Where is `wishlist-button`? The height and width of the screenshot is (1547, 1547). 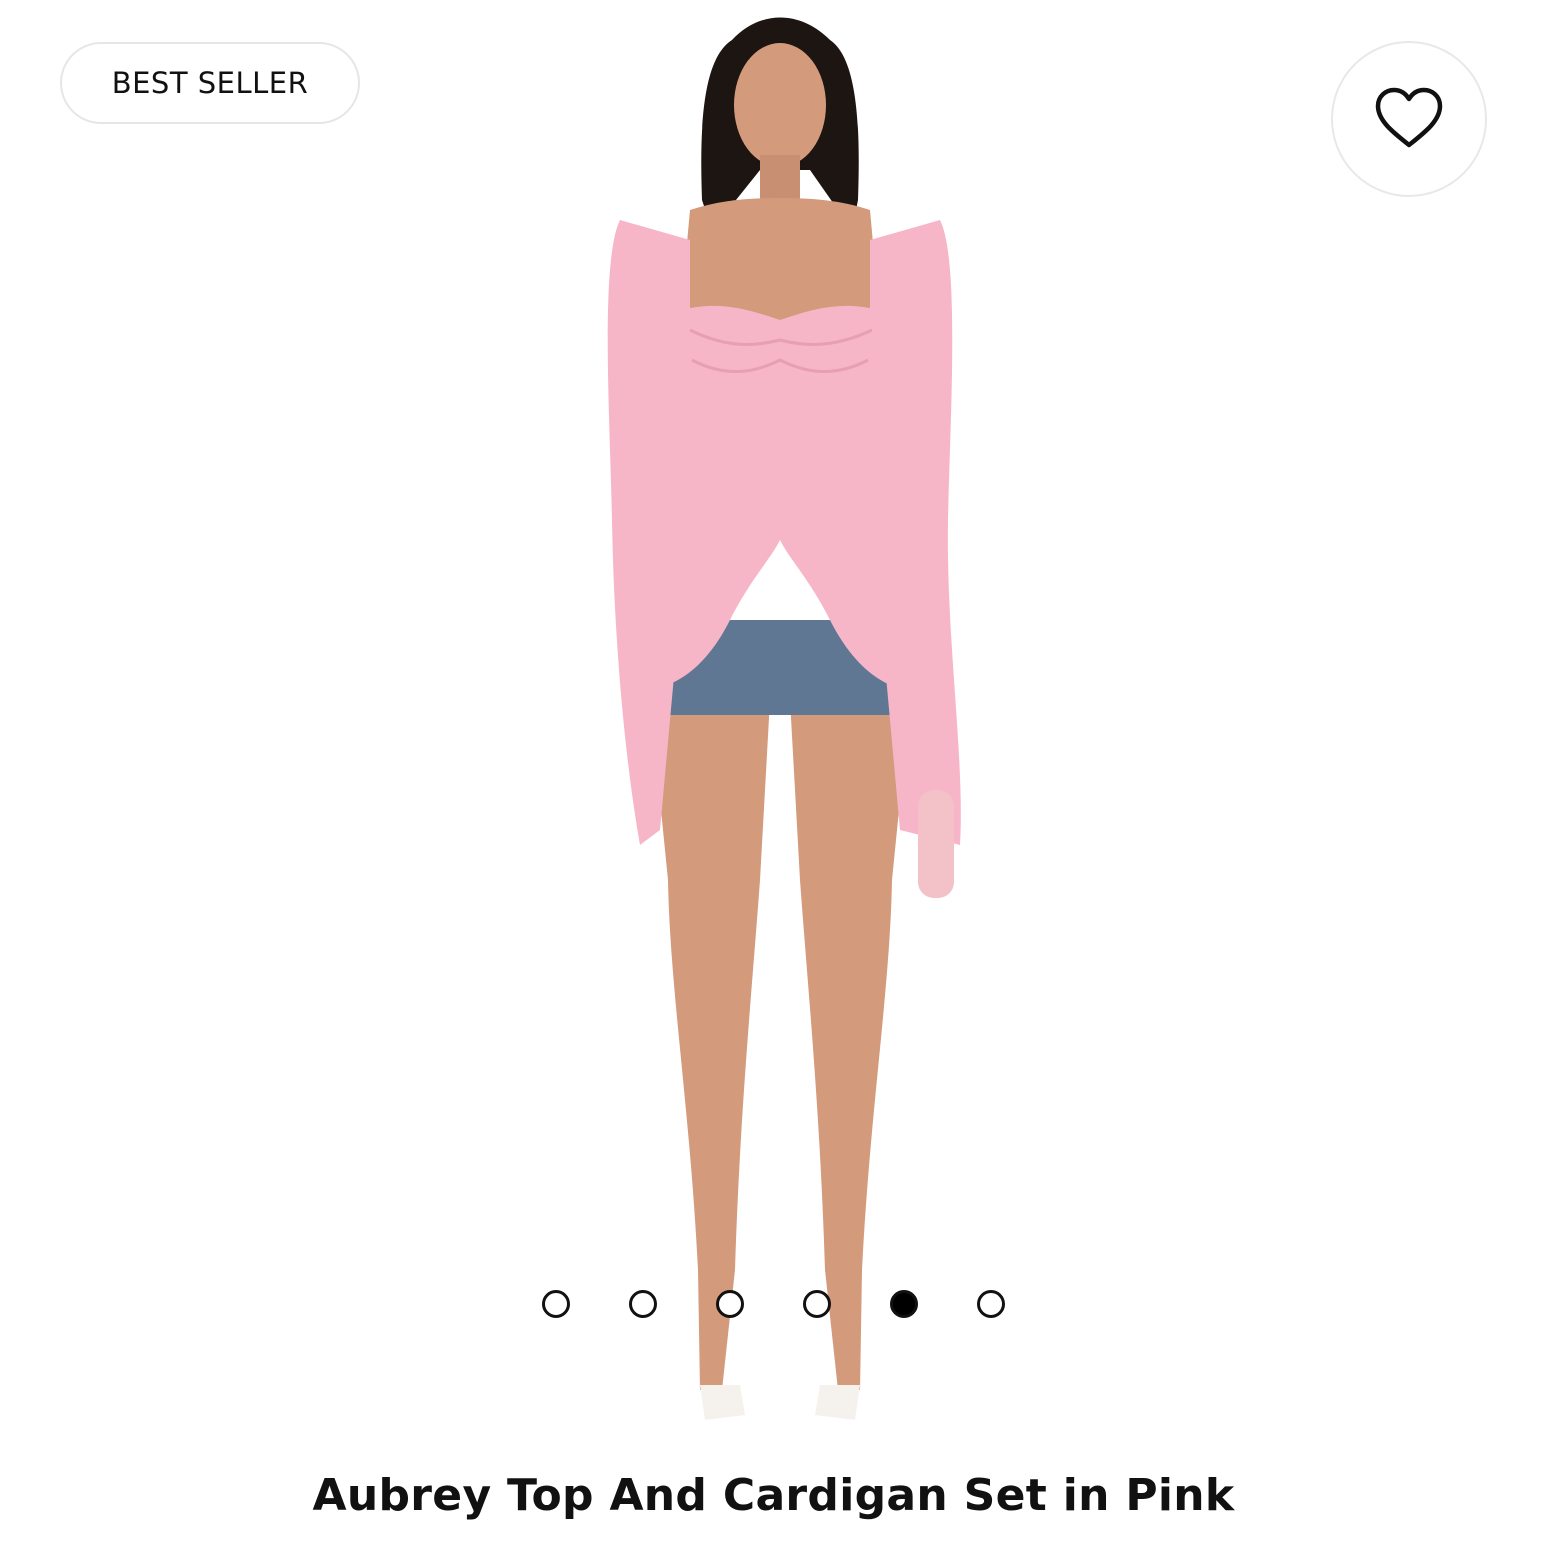
wishlist-button is located at coordinates (1409, 119).